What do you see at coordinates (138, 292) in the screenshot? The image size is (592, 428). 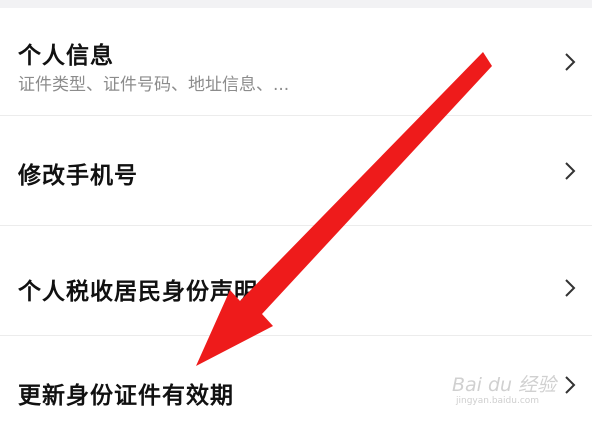 I see `menu-item-title: 个人税收居民身份声明` at bounding box center [138, 292].